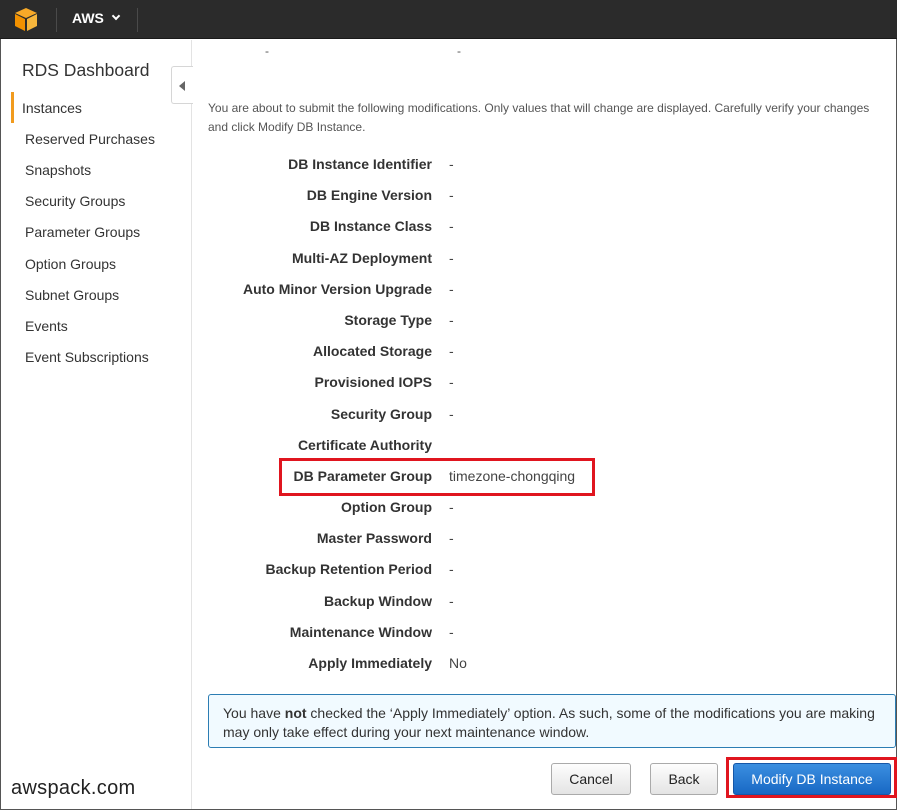  I want to click on row-label: Storage Type, so click(388, 319).